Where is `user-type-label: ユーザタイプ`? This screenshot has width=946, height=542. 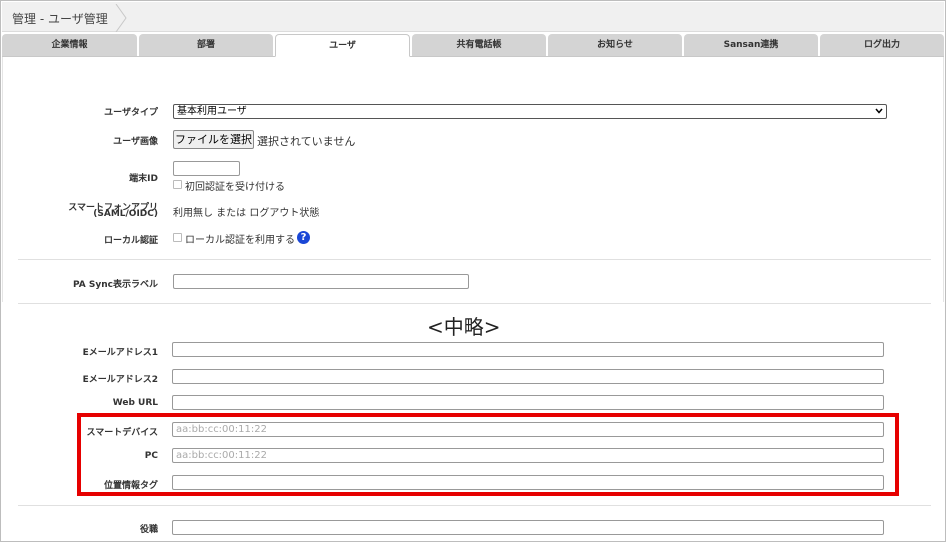 user-type-label: ユーザタイプ is located at coordinates (131, 113).